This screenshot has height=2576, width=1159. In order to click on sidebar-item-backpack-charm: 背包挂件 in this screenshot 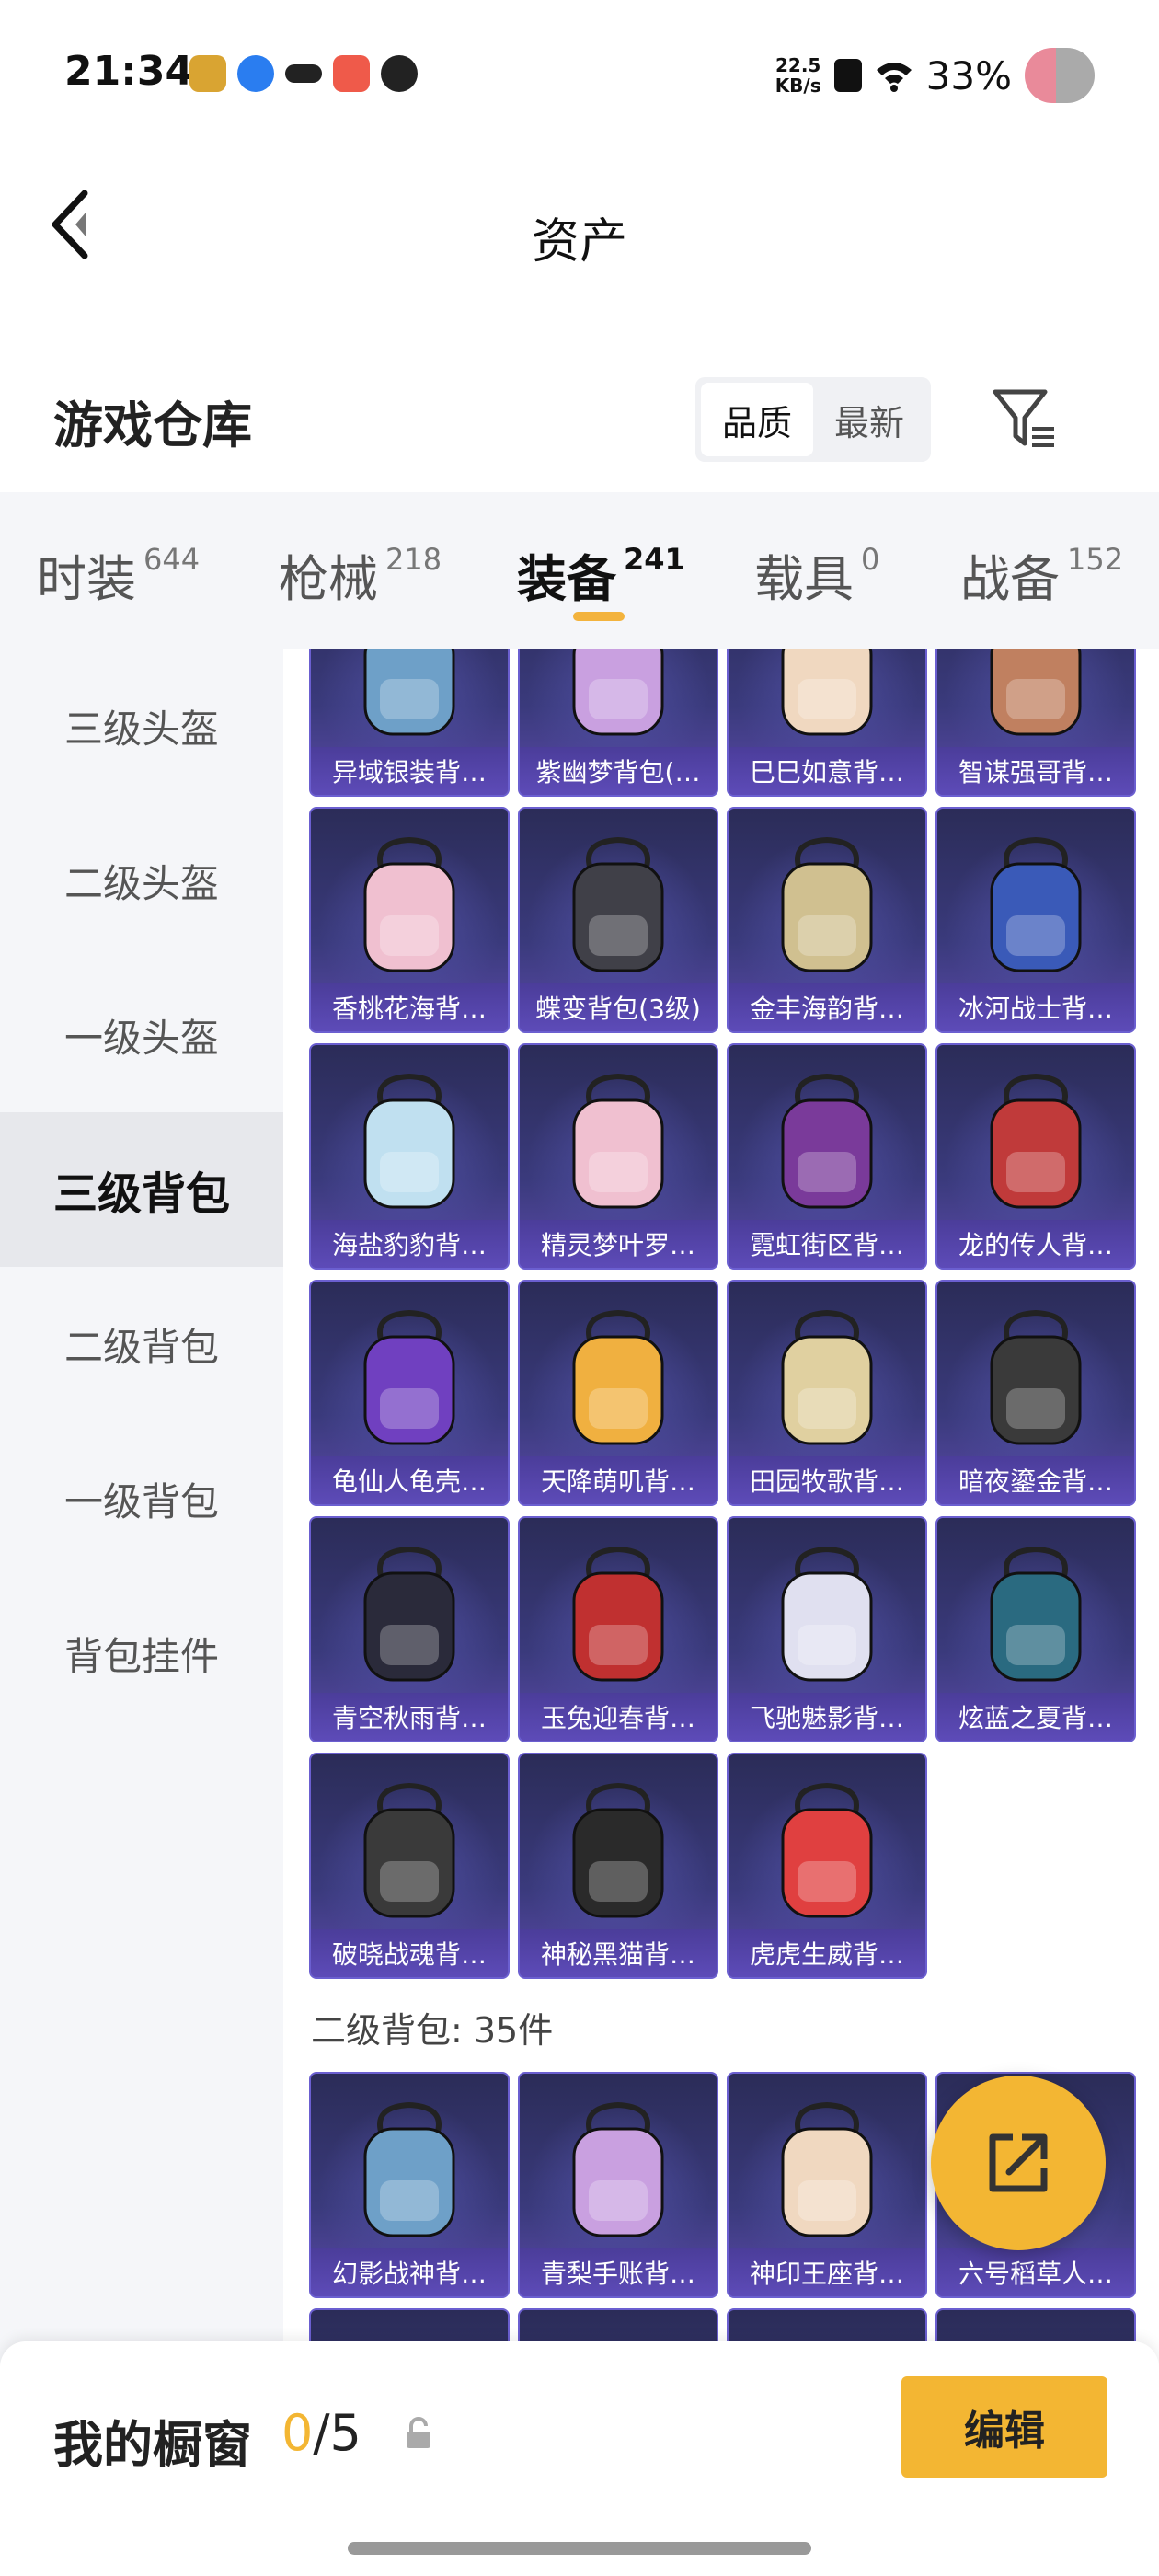, I will do `click(141, 1653)`.